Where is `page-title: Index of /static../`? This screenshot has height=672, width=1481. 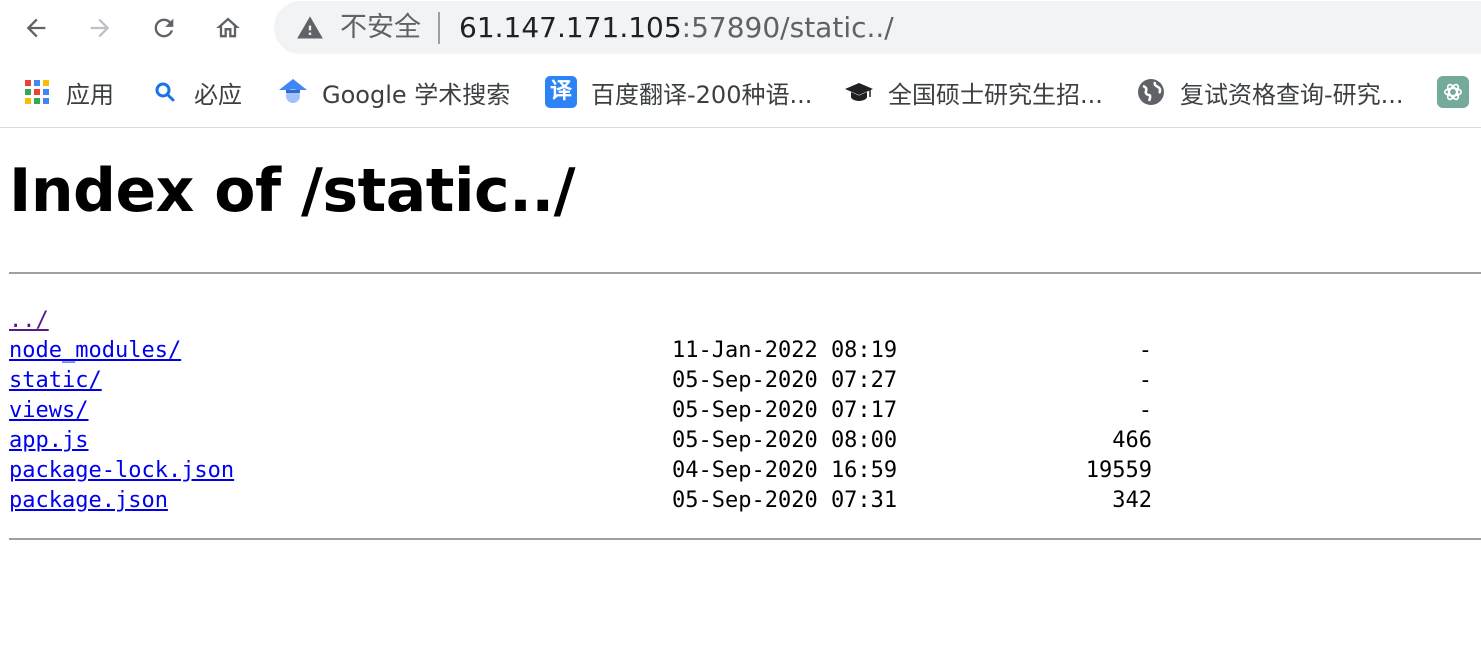
page-title: Index of /static../ is located at coordinates (292, 191).